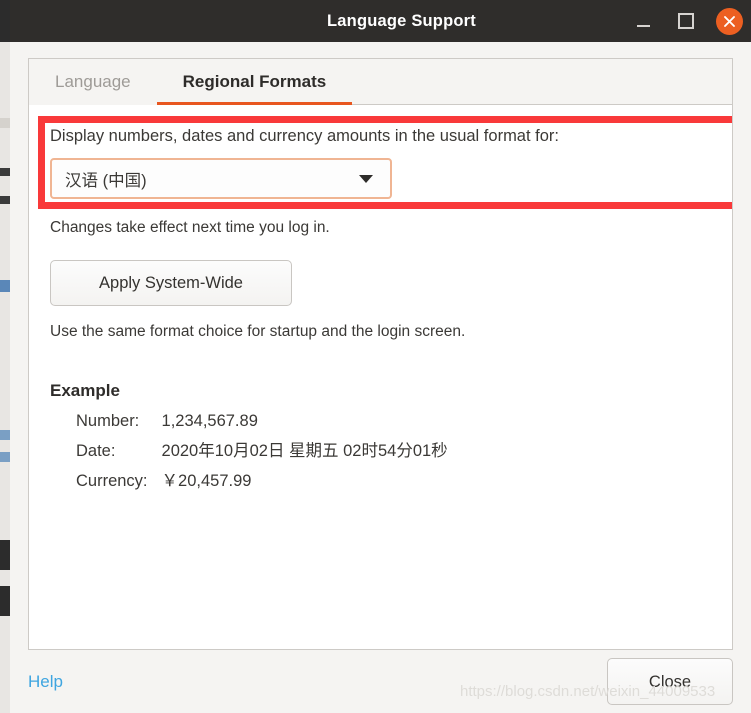 The width and height of the screenshot is (751, 713). What do you see at coordinates (304, 451) in the screenshot?
I see `example-date-value: 2020年10月02日 星期五 02时54分01秒` at bounding box center [304, 451].